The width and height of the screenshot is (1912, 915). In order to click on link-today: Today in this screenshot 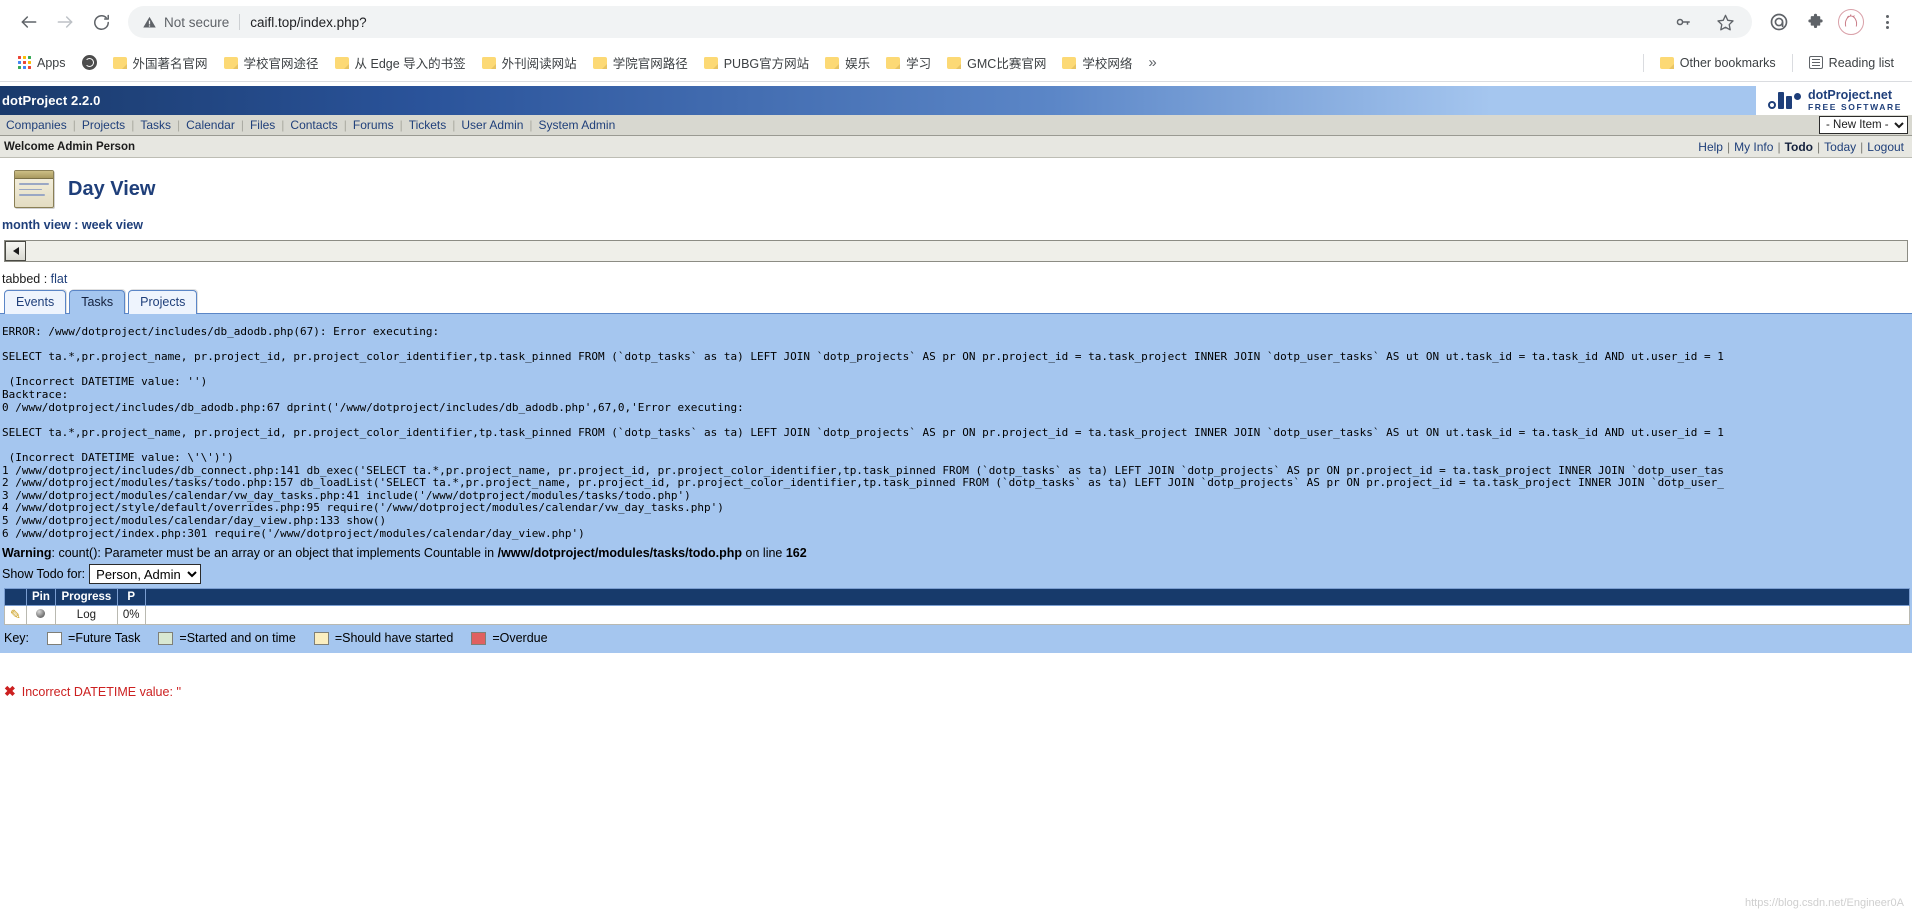, I will do `click(1840, 147)`.